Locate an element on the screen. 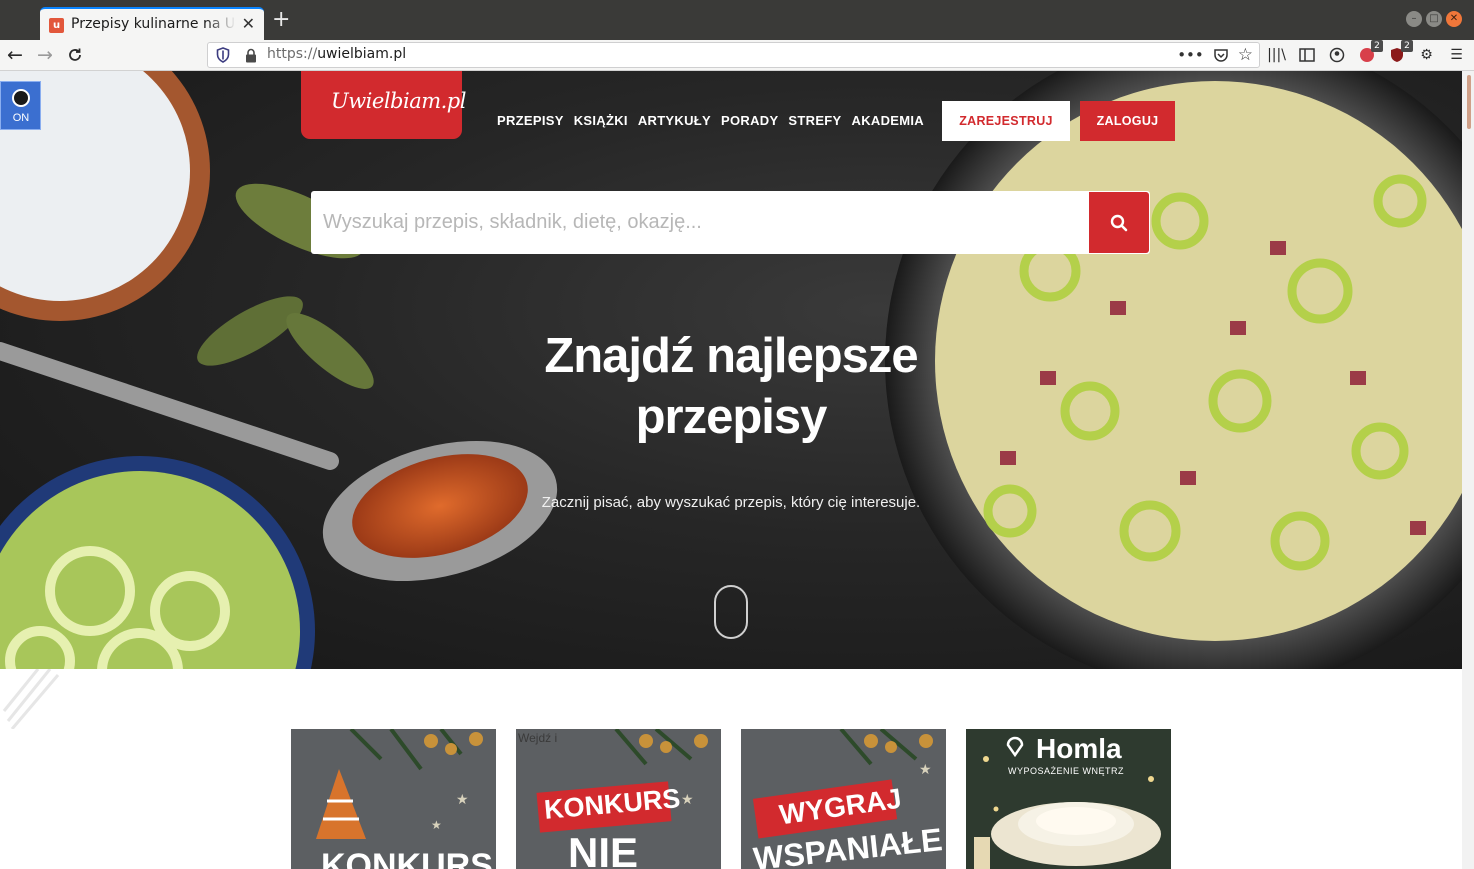 This screenshot has height=869, width=1474. nav-item-porady: PORADY is located at coordinates (749, 120).